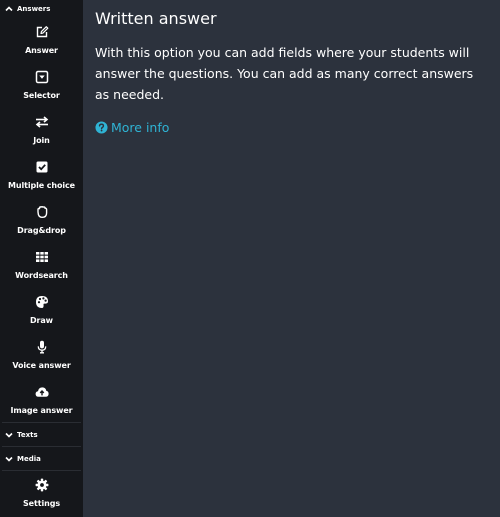 This screenshot has height=517, width=500. What do you see at coordinates (101, 127) in the screenshot?
I see `question-circle-icon` at bounding box center [101, 127].